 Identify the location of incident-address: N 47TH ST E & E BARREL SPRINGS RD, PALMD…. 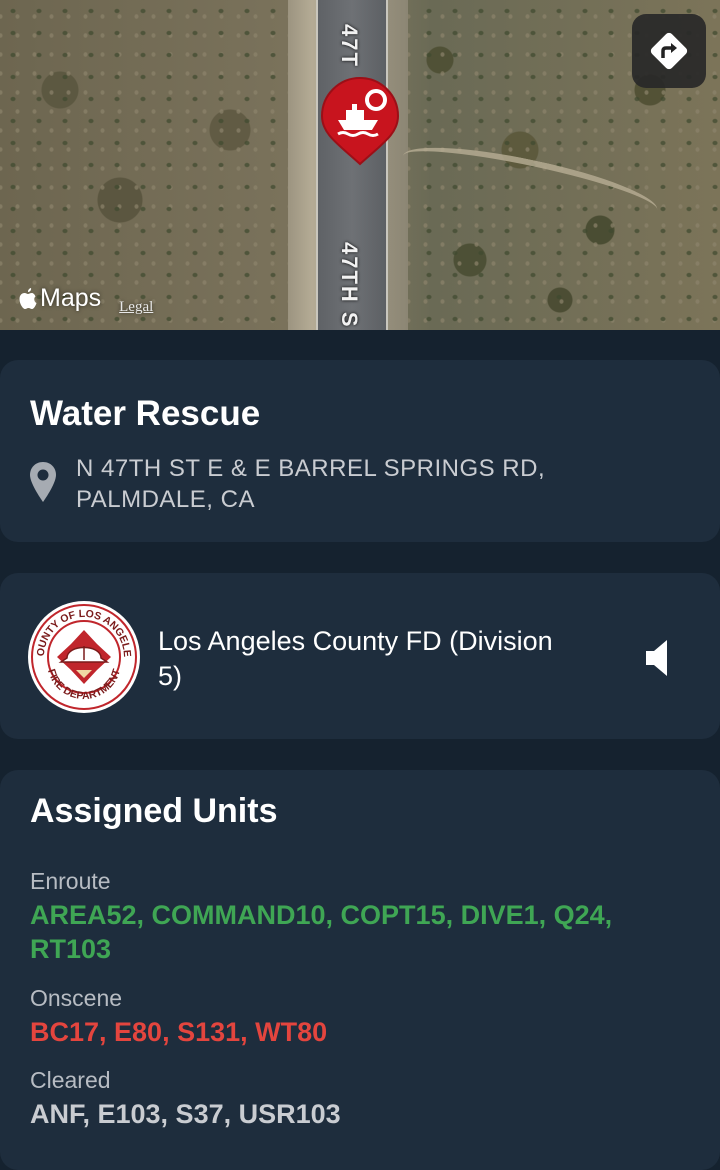
(311, 484).